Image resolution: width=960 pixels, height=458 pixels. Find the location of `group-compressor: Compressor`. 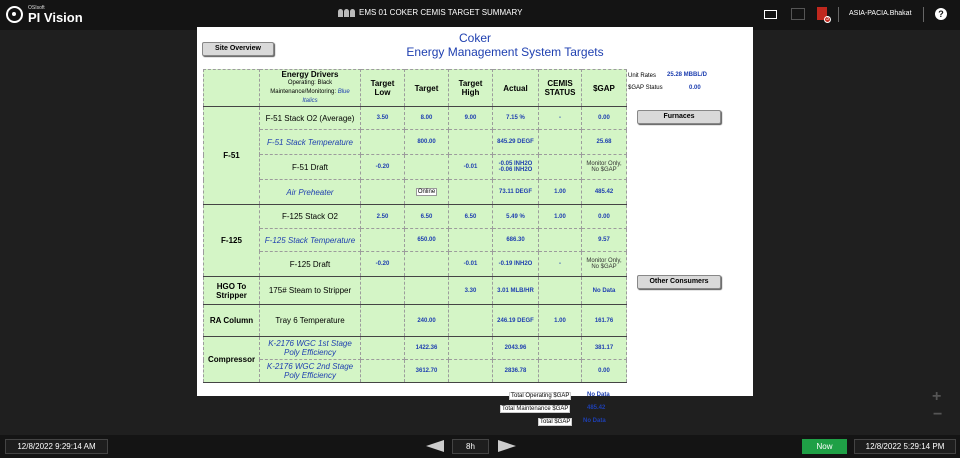

group-compressor: Compressor is located at coordinates (231, 359).